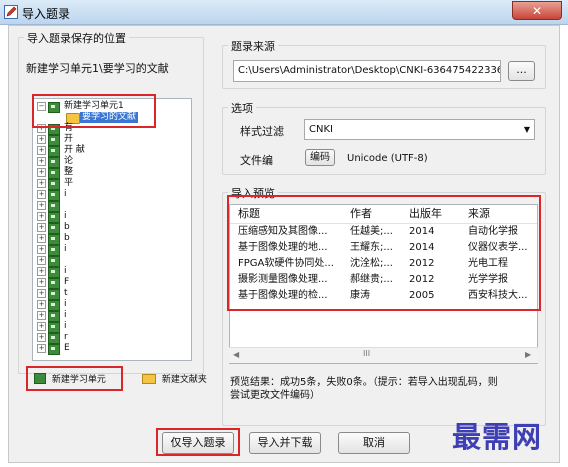 This screenshot has width=568, height=467. Describe the element at coordinates (149, 378) in the screenshot. I see `folder-icon` at that location.